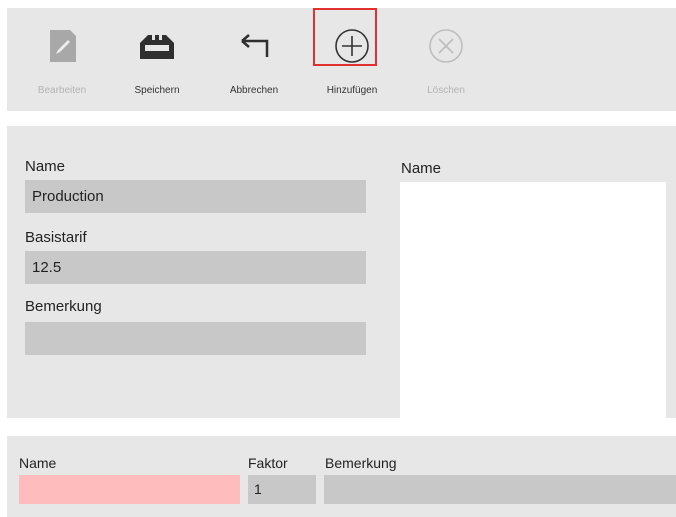 The width and height of the screenshot is (676, 517). Describe the element at coordinates (157, 45) in the screenshot. I see `save-tray-icon` at that location.